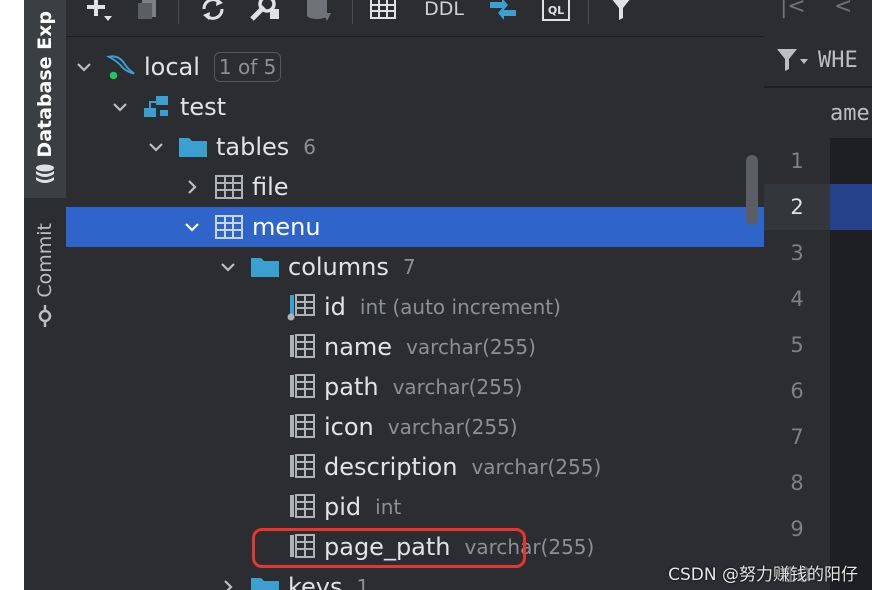  What do you see at coordinates (391, 467) in the screenshot?
I see `column-name: description` at bounding box center [391, 467].